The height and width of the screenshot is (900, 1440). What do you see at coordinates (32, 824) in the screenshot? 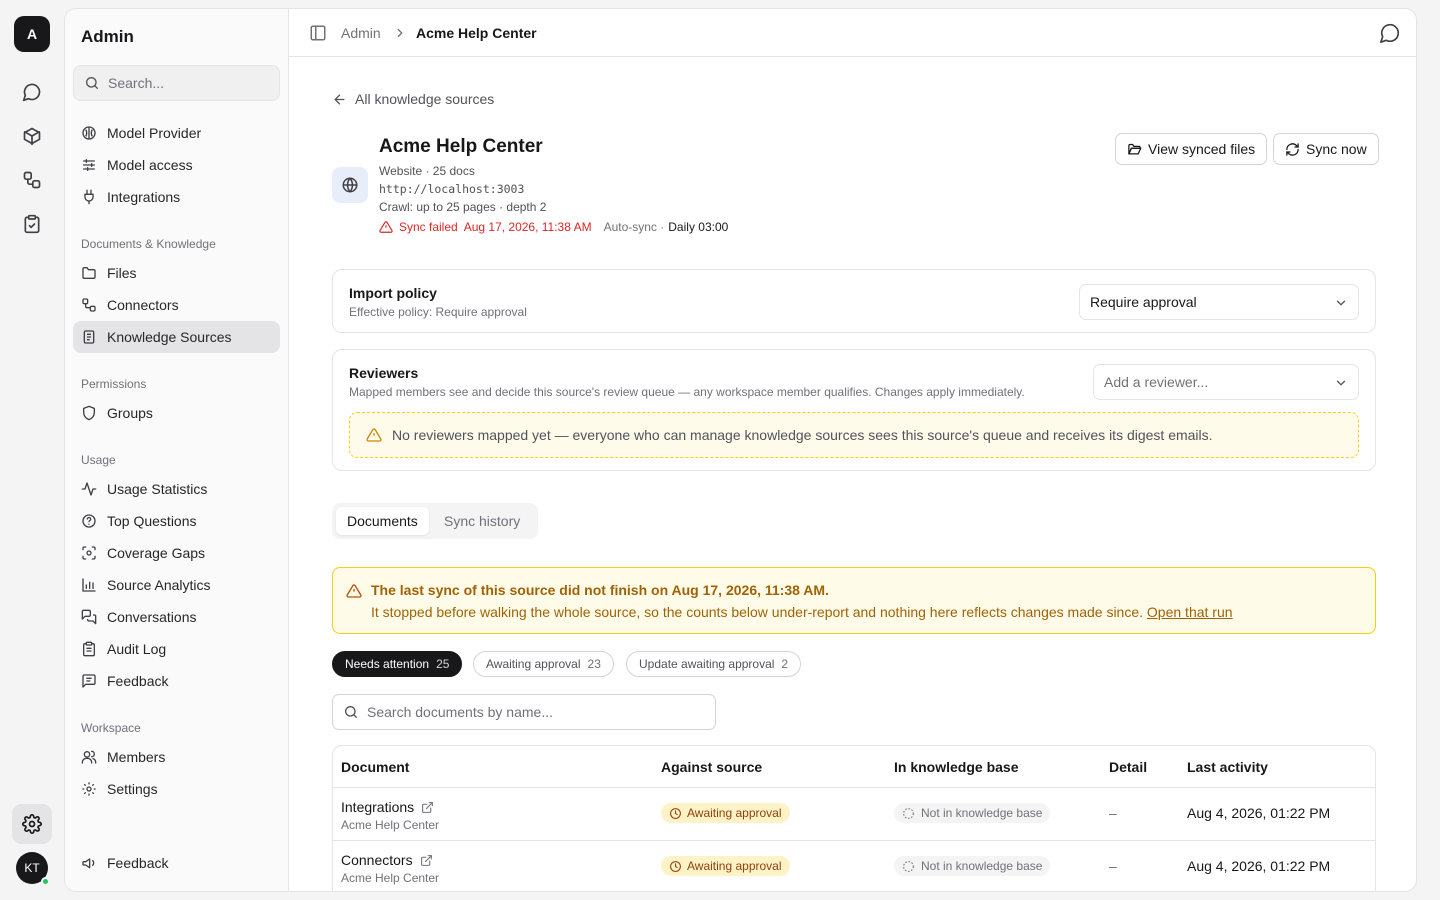
I see `settings-icon` at bounding box center [32, 824].